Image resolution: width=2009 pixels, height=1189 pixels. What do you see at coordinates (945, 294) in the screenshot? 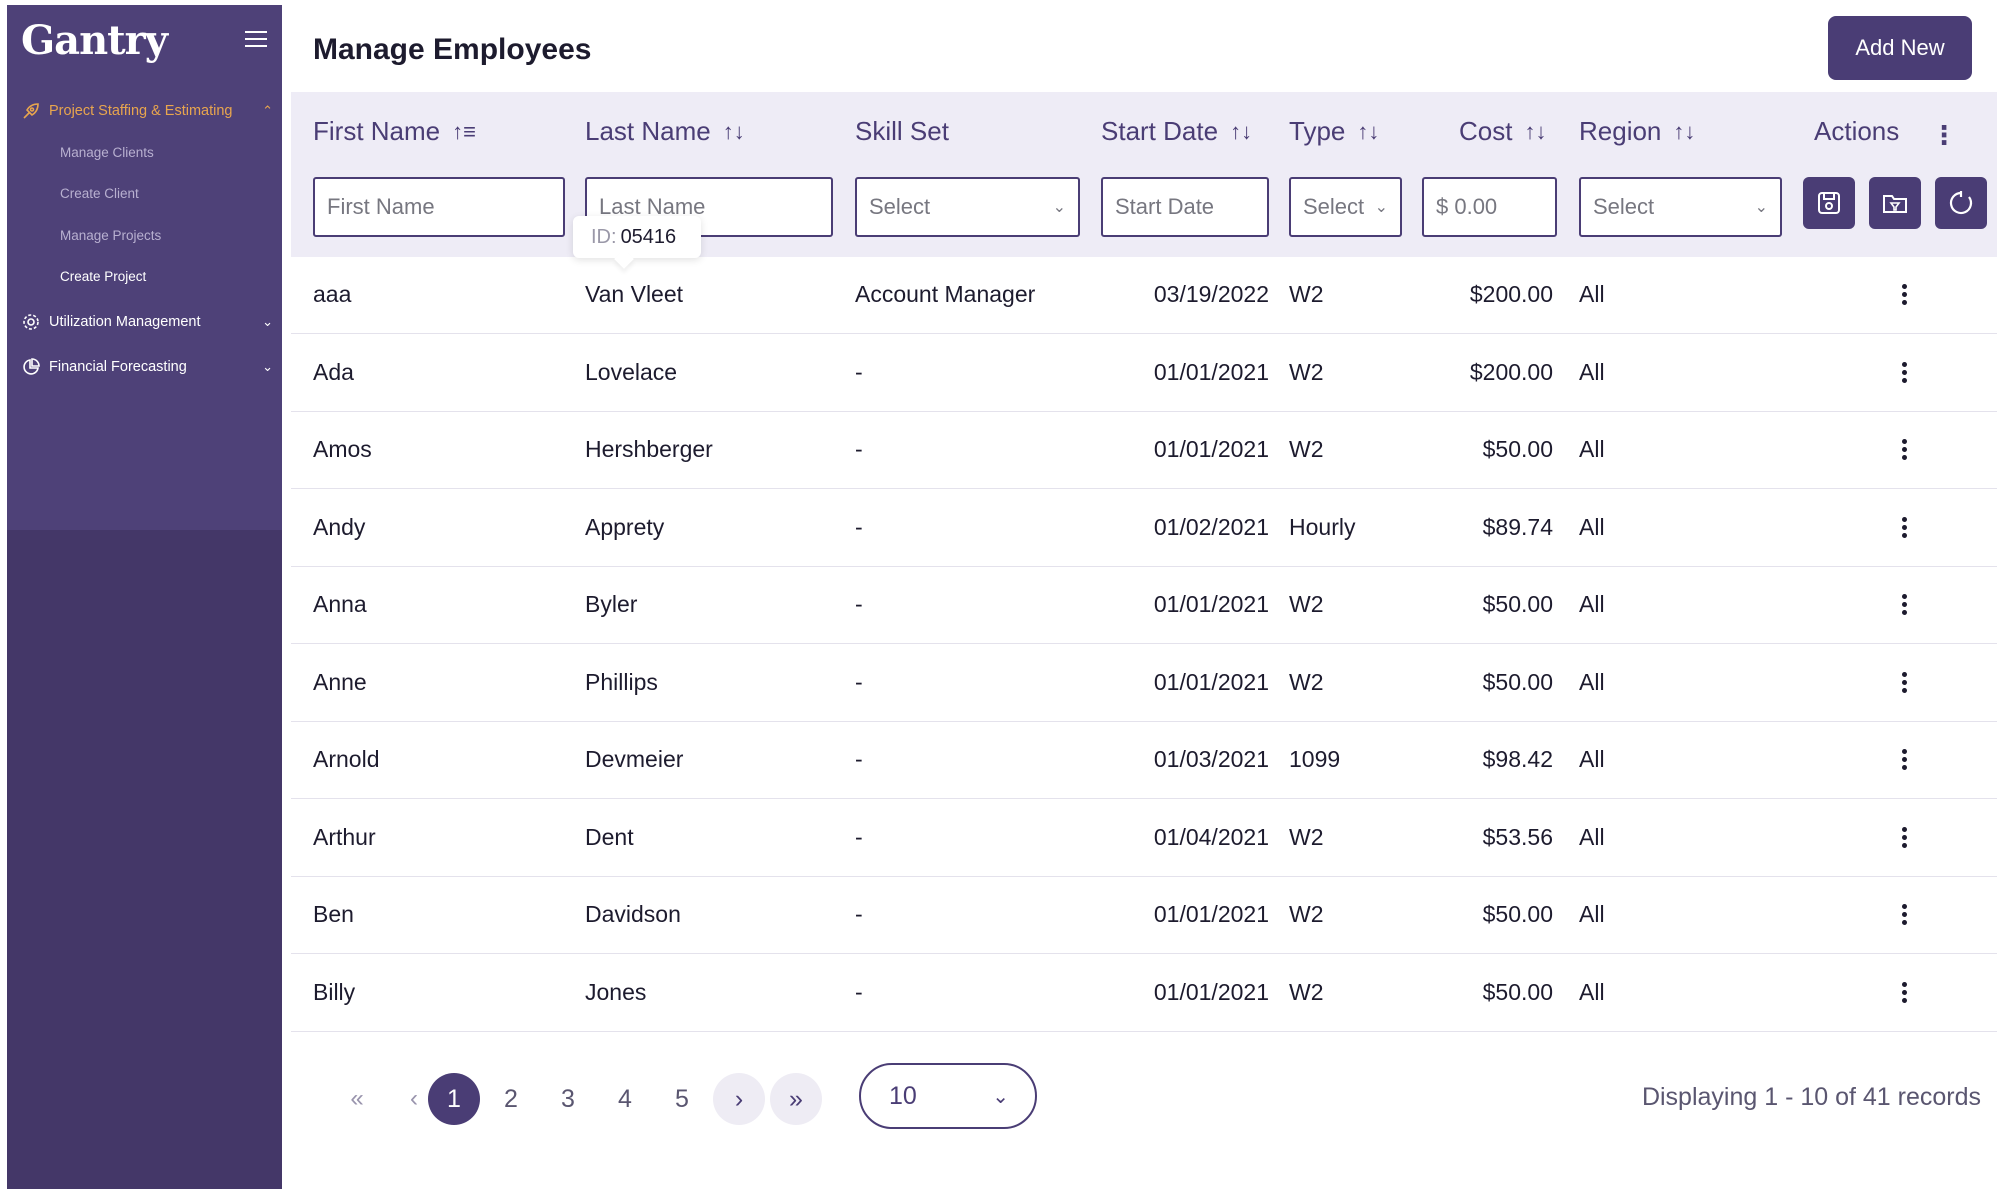
I see `cell-skill-set: Account Manager` at bounding box center [945, 294].